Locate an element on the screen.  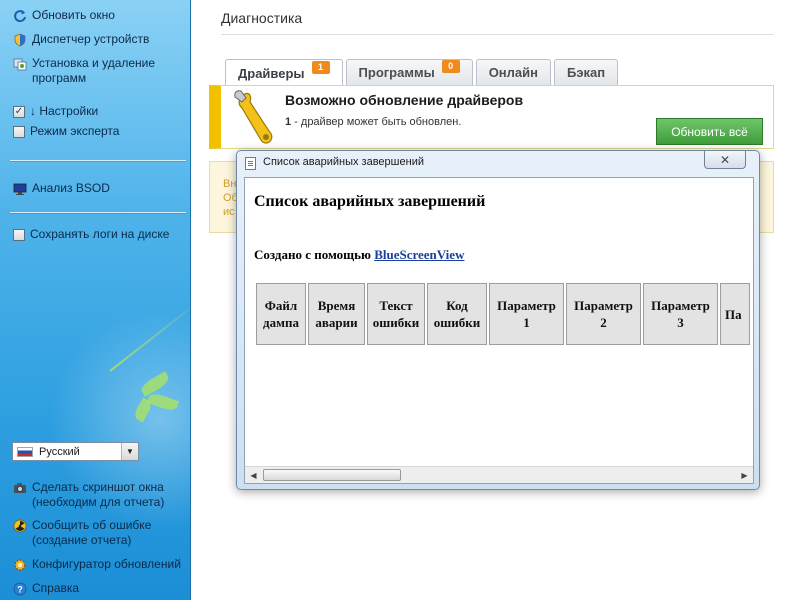
window-title: Список аварийных завершений is located at coordinates (343, 162).